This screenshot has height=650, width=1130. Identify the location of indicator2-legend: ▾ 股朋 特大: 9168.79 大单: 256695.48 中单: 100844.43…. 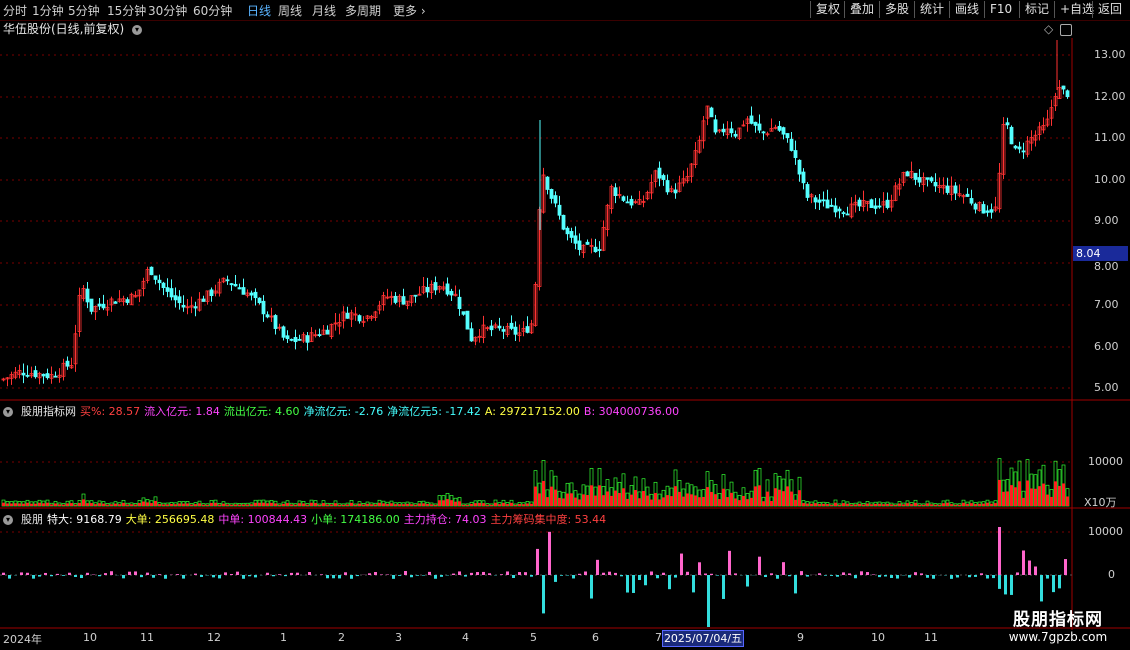
(305, 519).